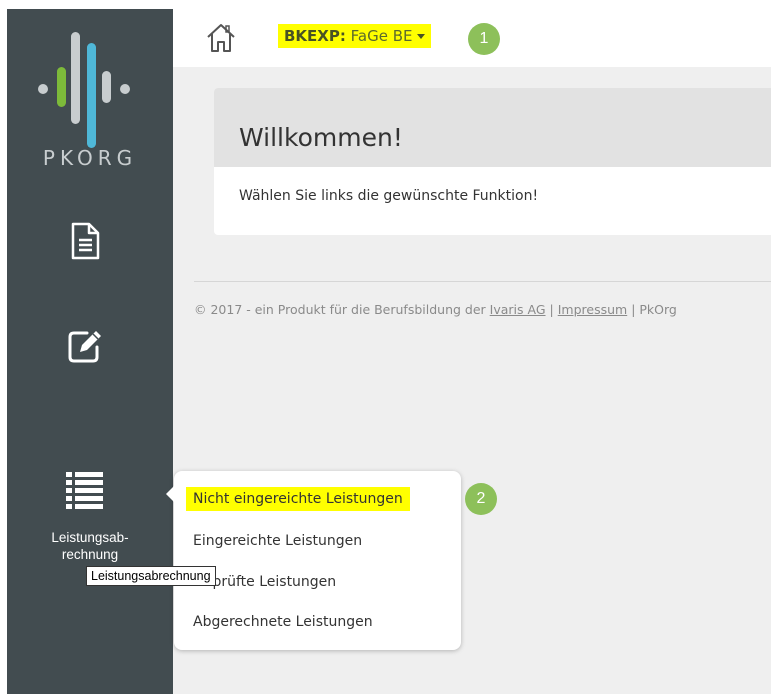 Image resolution: width=771 pixels, height=694 pixels. I want to click on page-title: Willkommen!, so click(321, 137).